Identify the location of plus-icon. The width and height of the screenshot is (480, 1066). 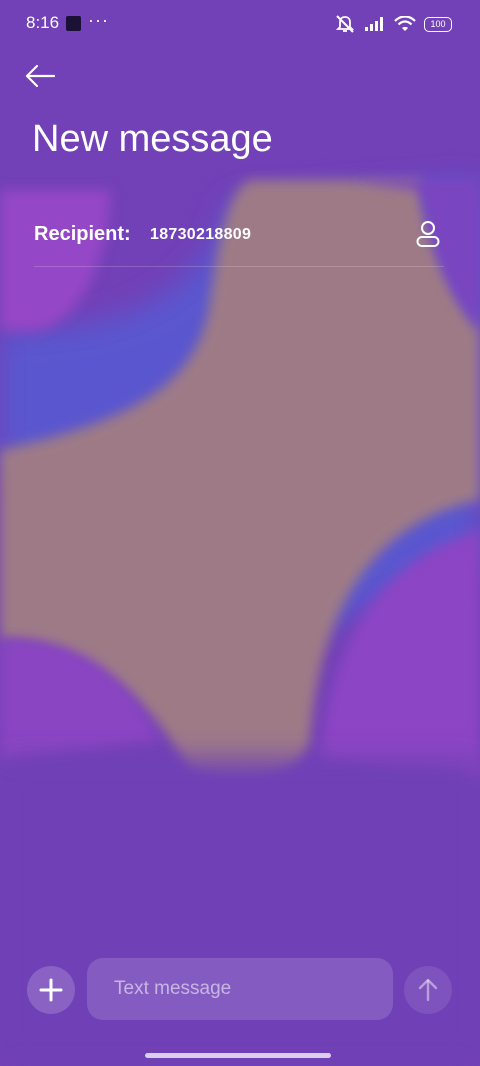
(51, 990).